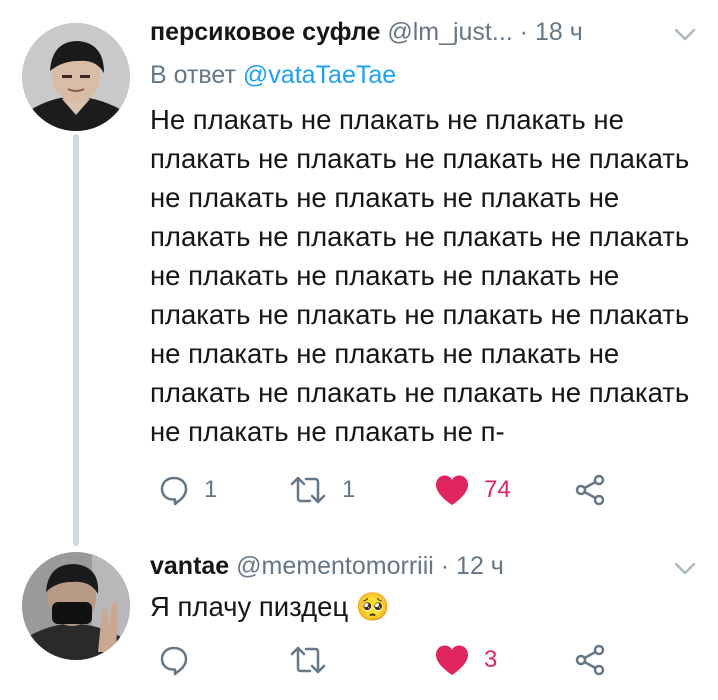 This screenshot has width=718, height=700. I want to click on like-count: 74, so click(497, 489).